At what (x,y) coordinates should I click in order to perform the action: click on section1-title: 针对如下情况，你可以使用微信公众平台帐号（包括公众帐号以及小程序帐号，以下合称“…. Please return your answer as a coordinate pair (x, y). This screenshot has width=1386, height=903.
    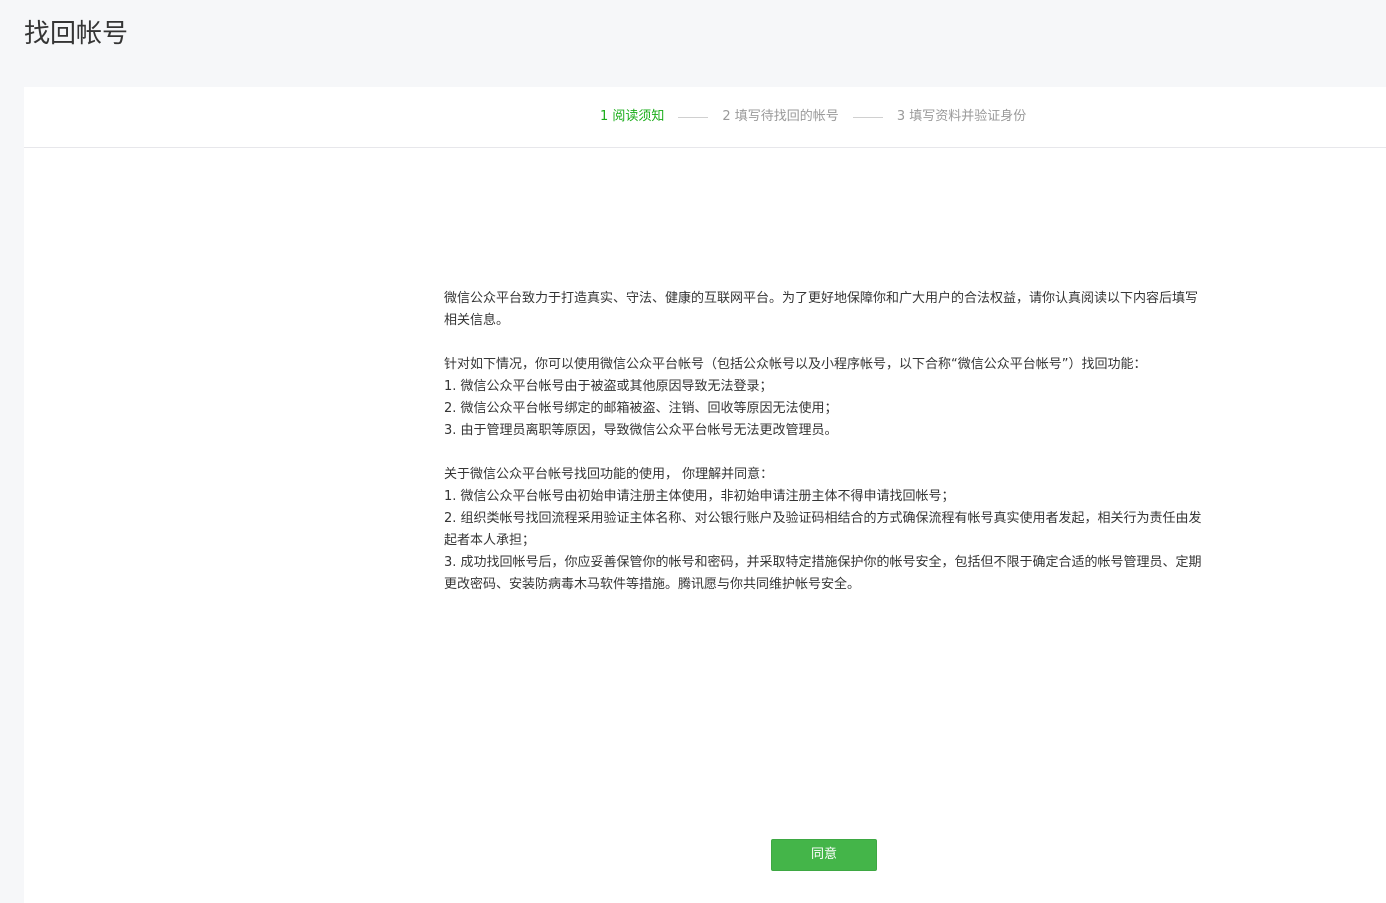
    Looking at the image, I should click on (795, 364).